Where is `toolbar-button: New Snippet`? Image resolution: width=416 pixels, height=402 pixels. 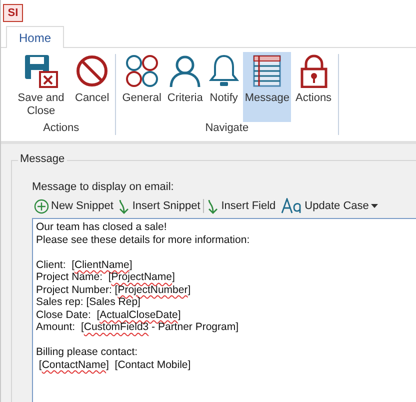 toolbar-button: New Snippet is located at coordinates (74, 206).